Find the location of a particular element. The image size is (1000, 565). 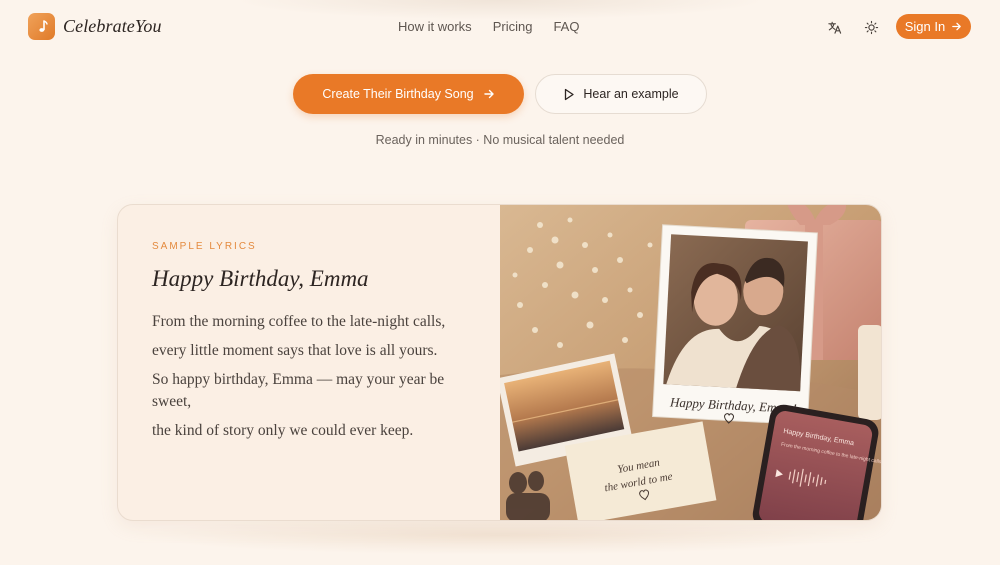

card-shadow is located at coordinates (500, 535).